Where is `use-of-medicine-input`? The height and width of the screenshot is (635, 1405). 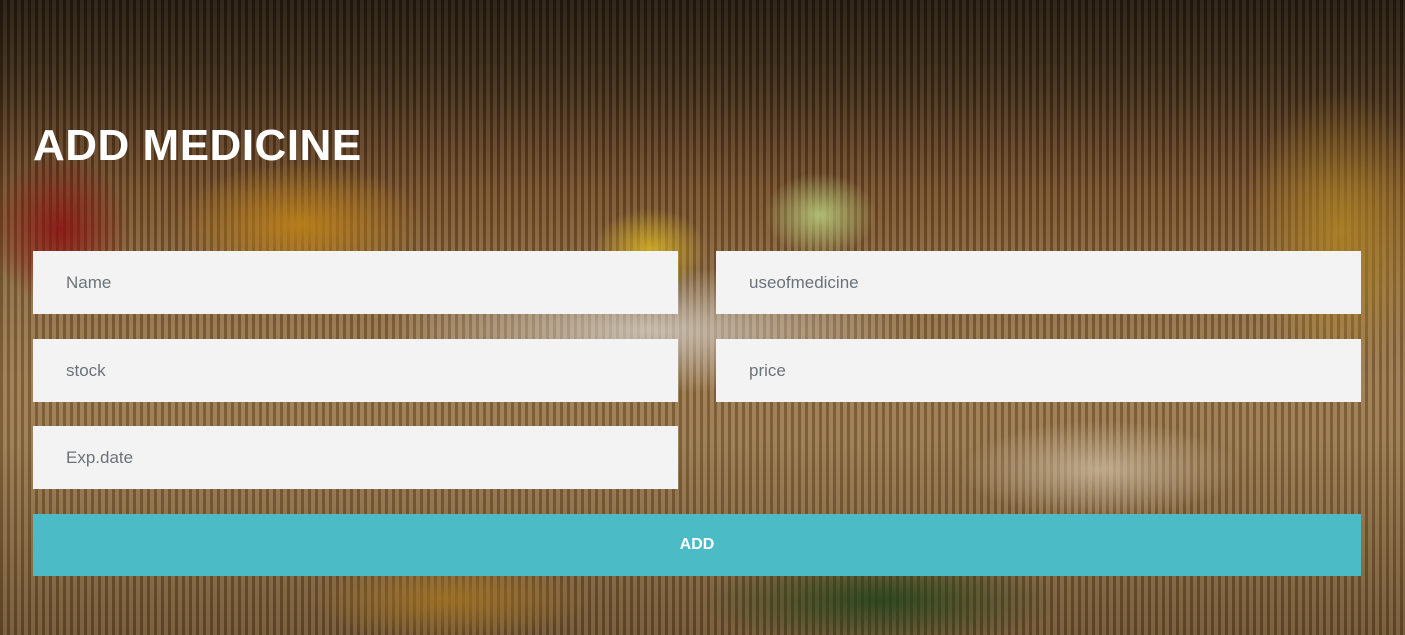
use-of-medicine-input is located at coordinates (1038, 282).